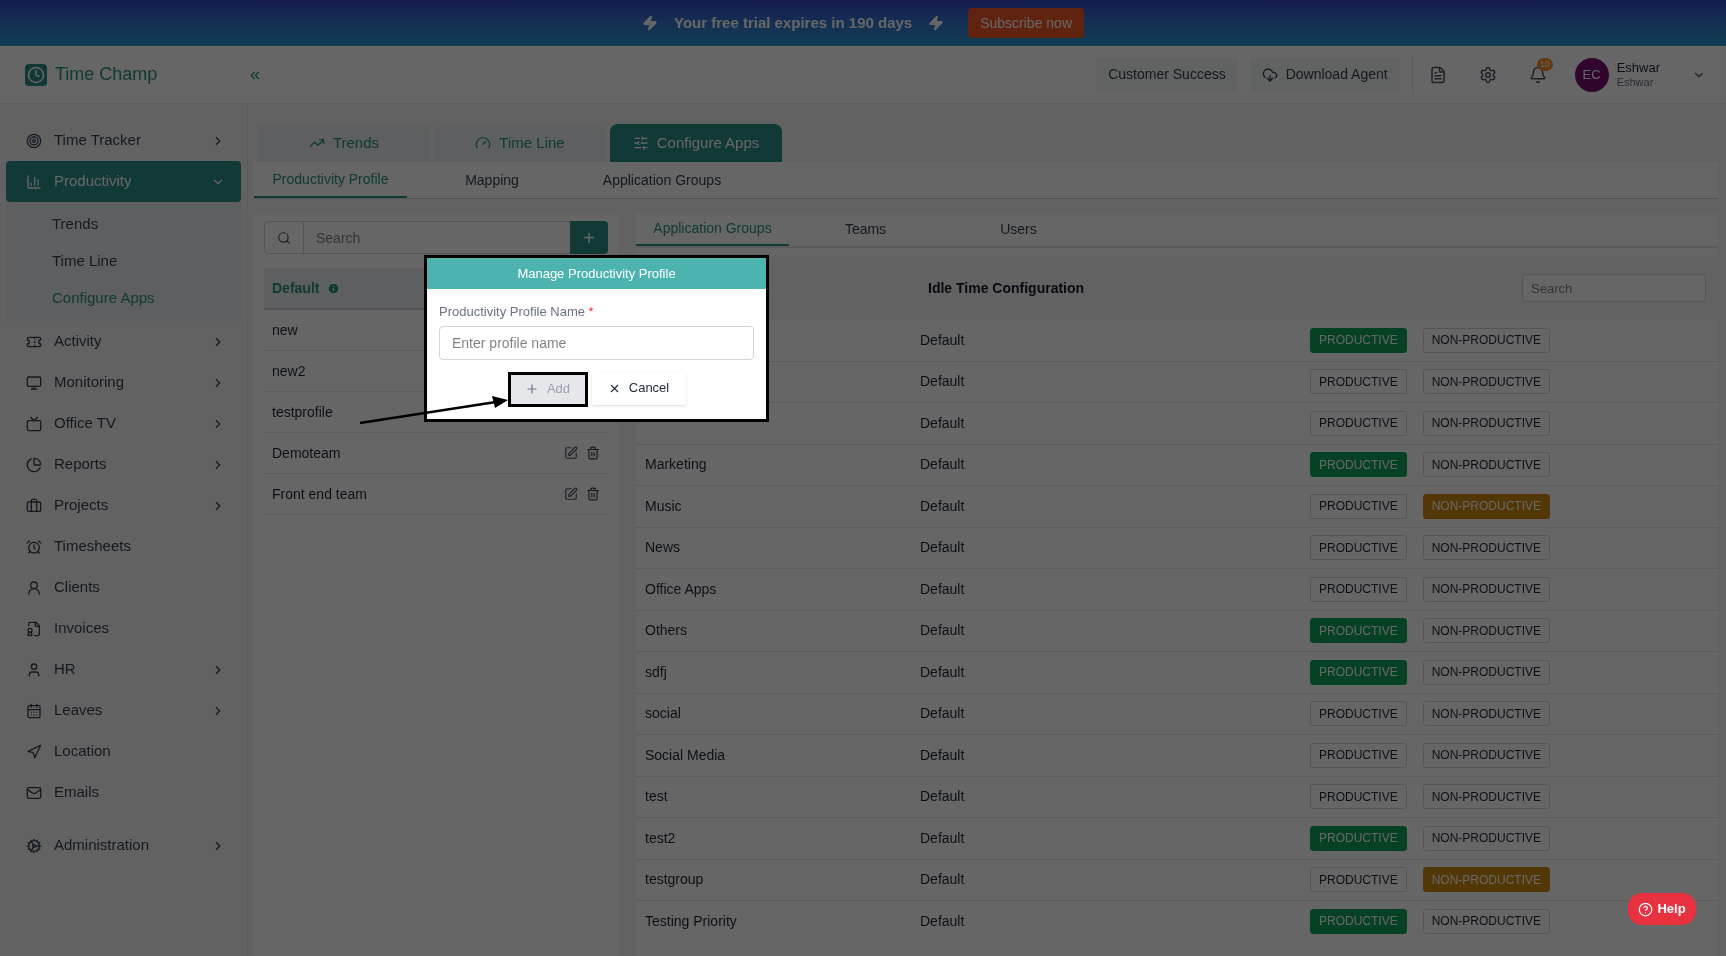  What do you see at coordinates (674, 880) in the screenshot?
I see `group-name: testgroup` at bounding box center [674, 880].